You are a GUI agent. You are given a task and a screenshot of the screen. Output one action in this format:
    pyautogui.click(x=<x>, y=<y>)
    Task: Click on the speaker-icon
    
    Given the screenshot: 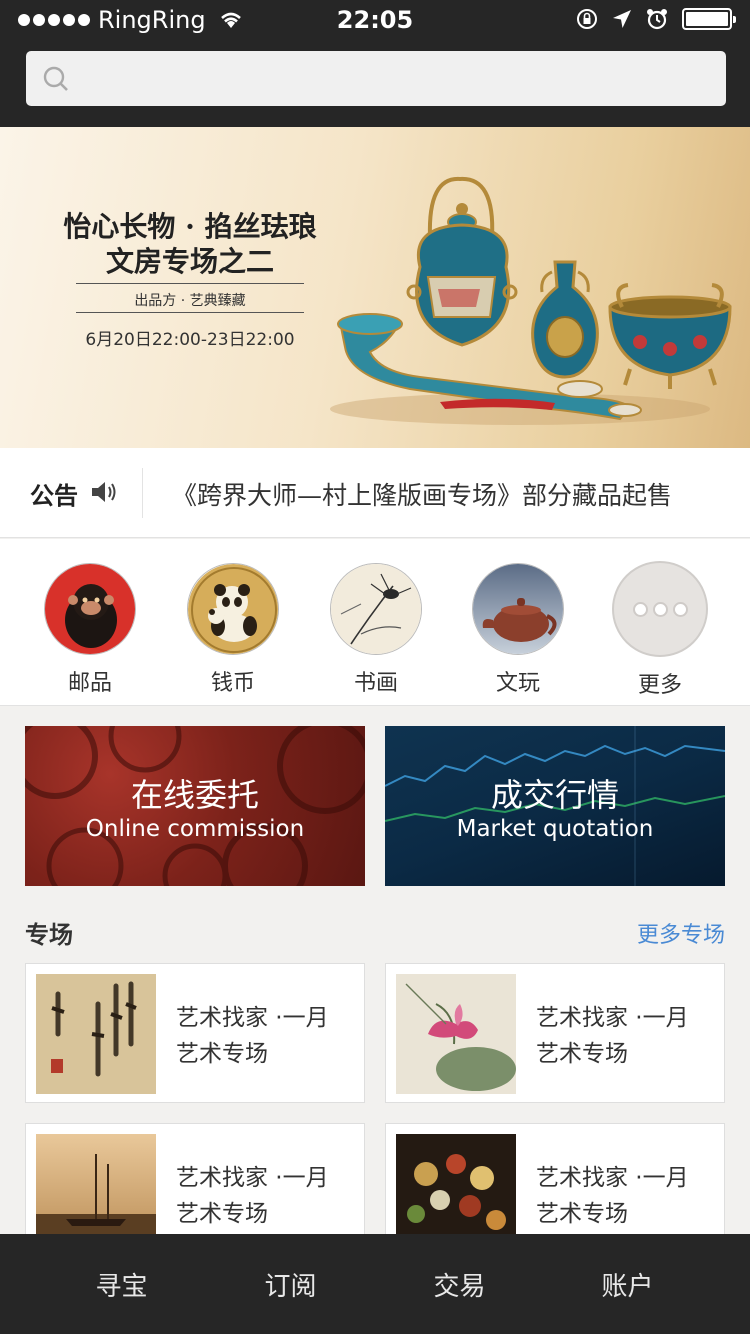 What is the action you would take?
    pyautogui.click(x=104, y=492)
    